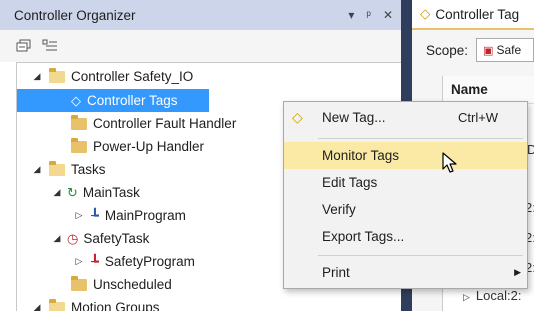 The width and height of the screenshot is (534, 311). Describe the element at coordinates (73, 238) in the screenshot. I see `safety-task-icon: ◷` at that location.